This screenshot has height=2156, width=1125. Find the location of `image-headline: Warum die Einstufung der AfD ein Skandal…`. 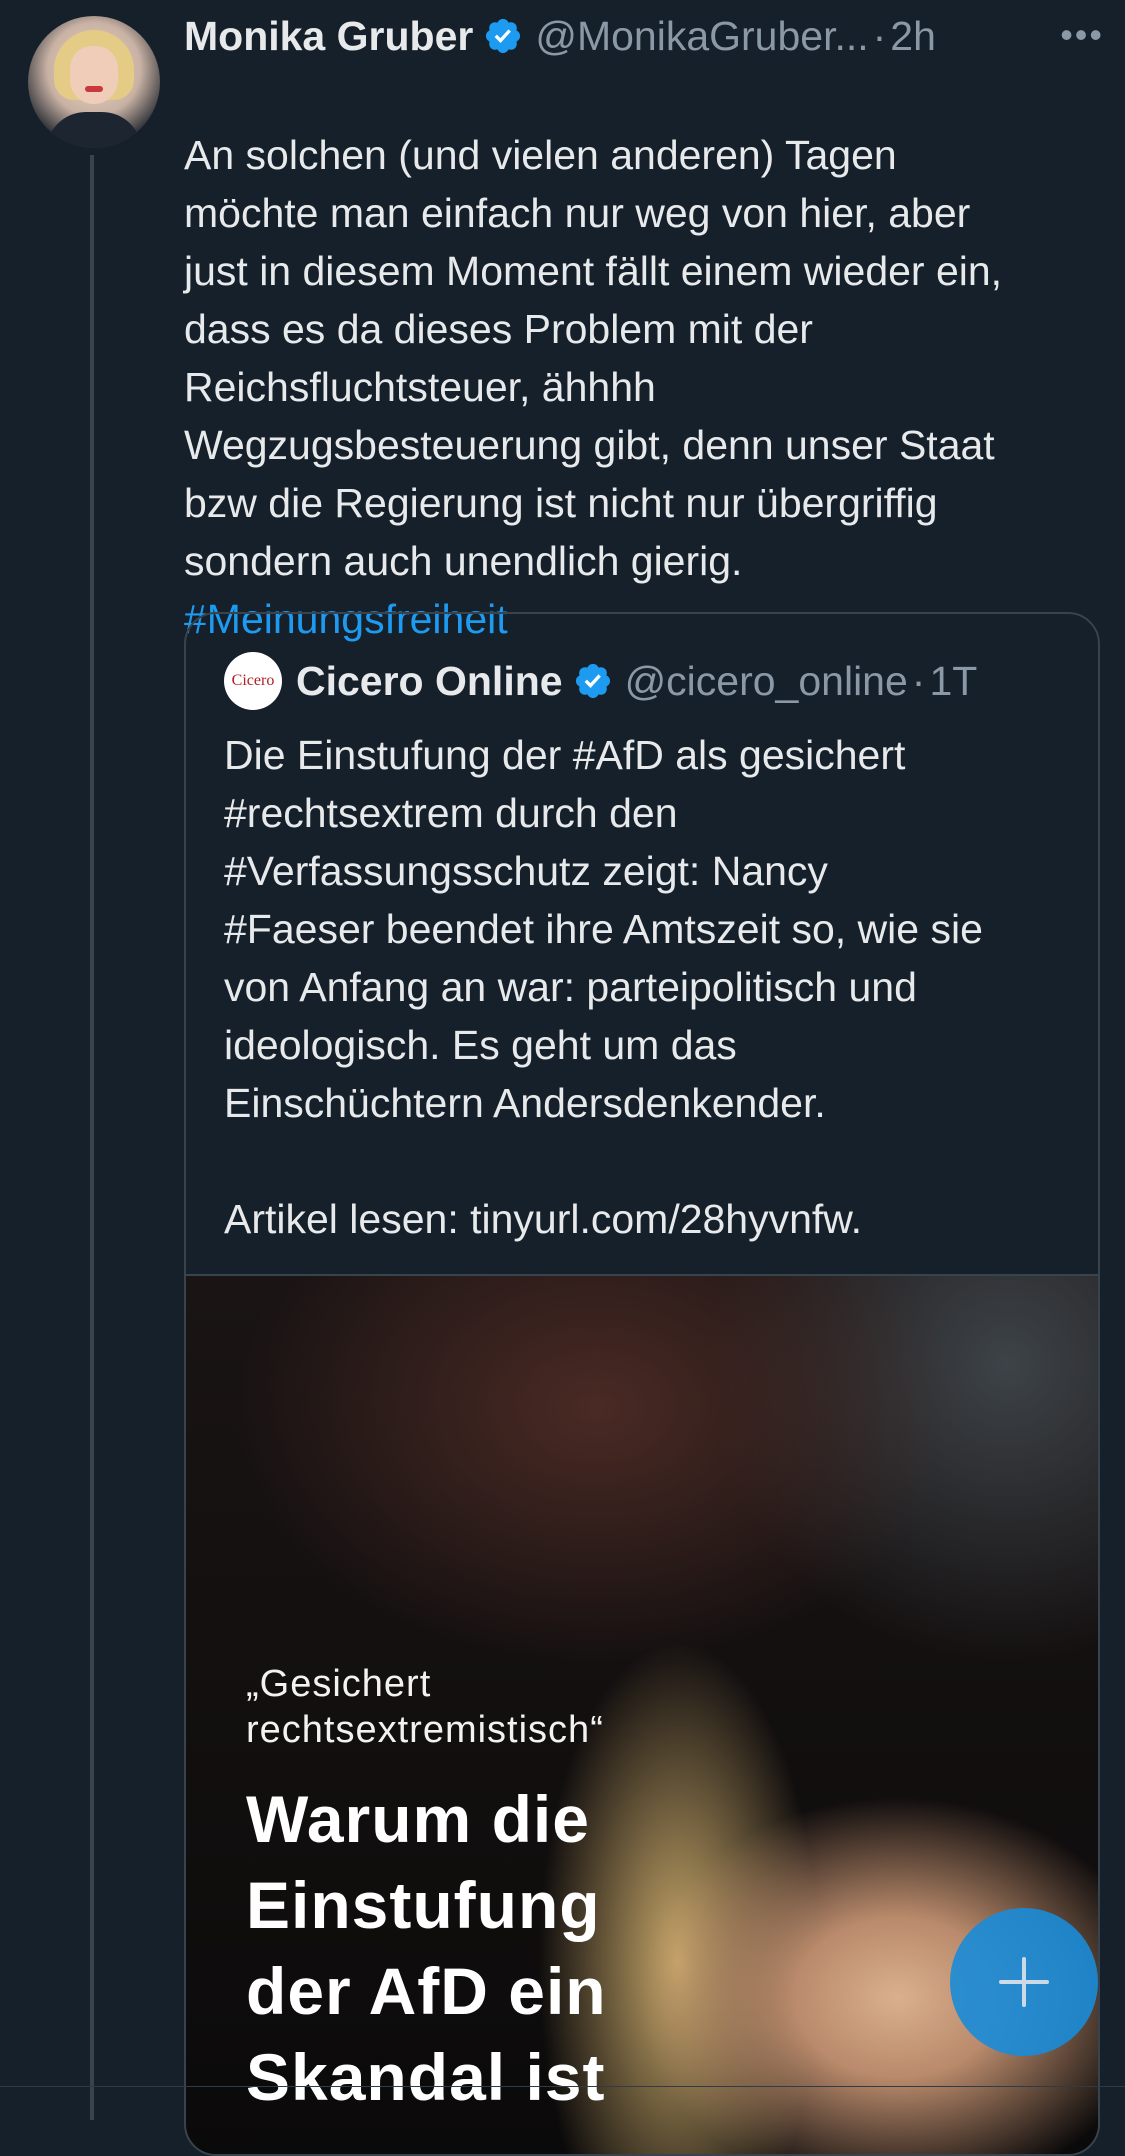

image-headline: Warum die Einstufung der AfD ein Skandal… is located at coordinates (426, 1948).